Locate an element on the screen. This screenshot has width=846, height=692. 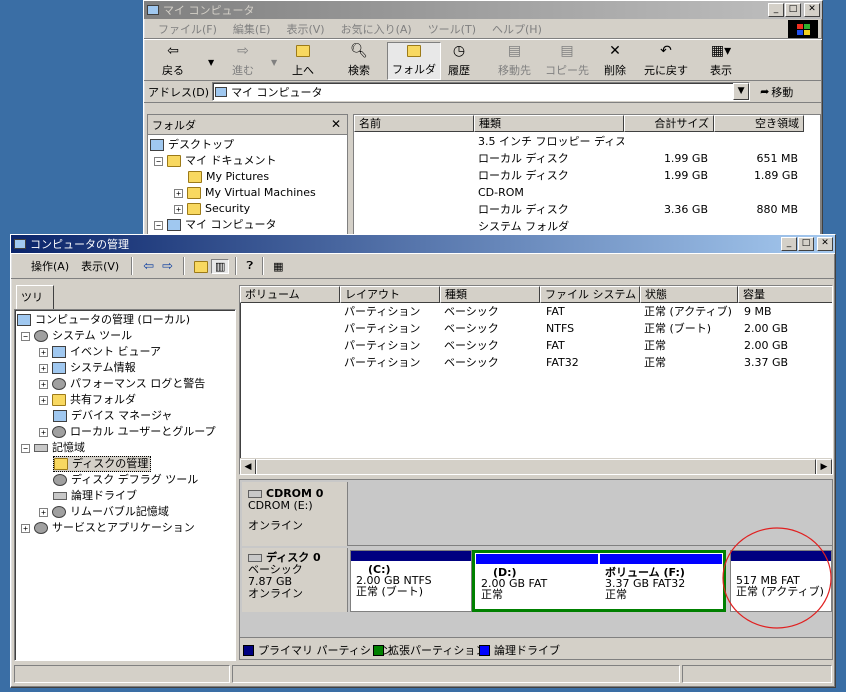
view-button: ▦▾ 表示 is located at coordinates (721, 61).